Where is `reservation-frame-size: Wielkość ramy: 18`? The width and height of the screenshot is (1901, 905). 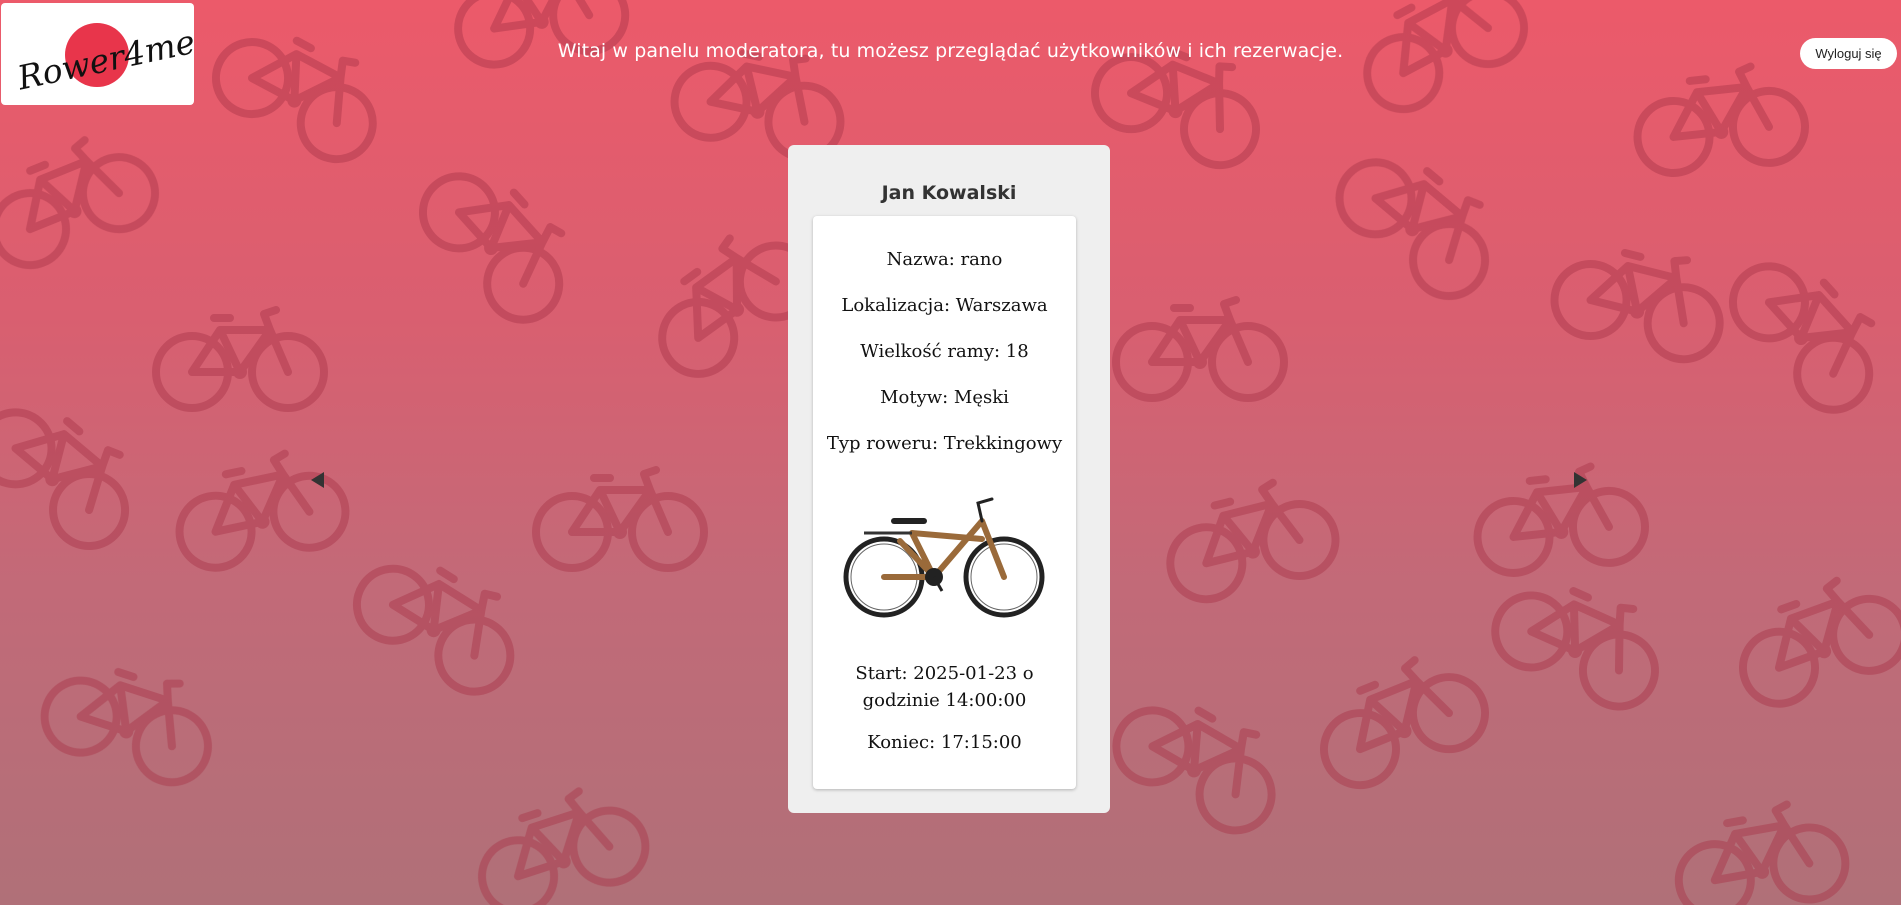
reservation-frame-size: Wielkość ramy: 18 is located at coordinates (944, 351).